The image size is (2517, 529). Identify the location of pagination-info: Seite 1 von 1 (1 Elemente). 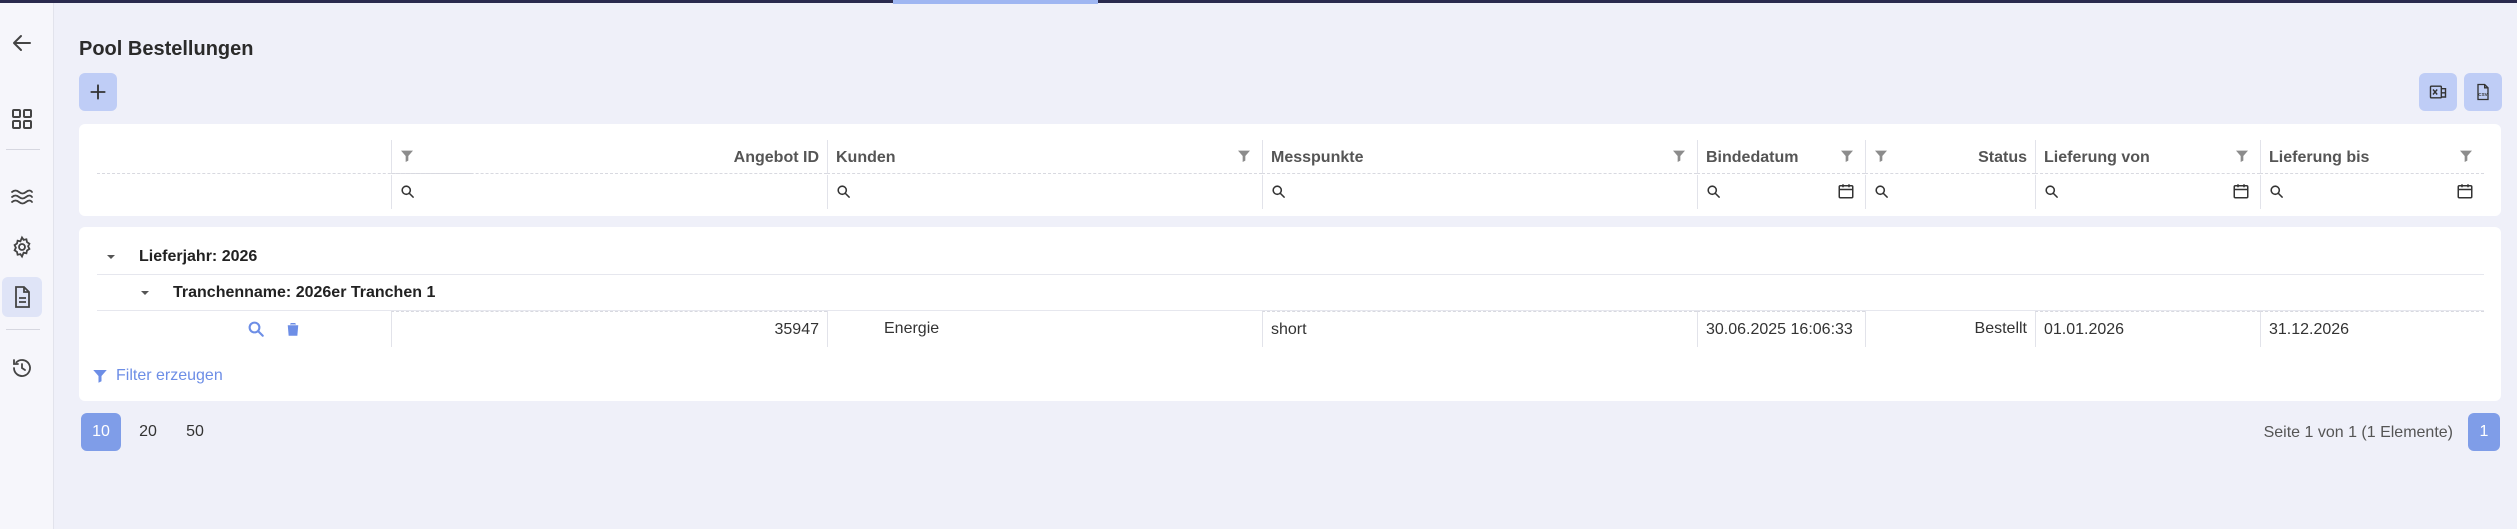
(2358, 432).